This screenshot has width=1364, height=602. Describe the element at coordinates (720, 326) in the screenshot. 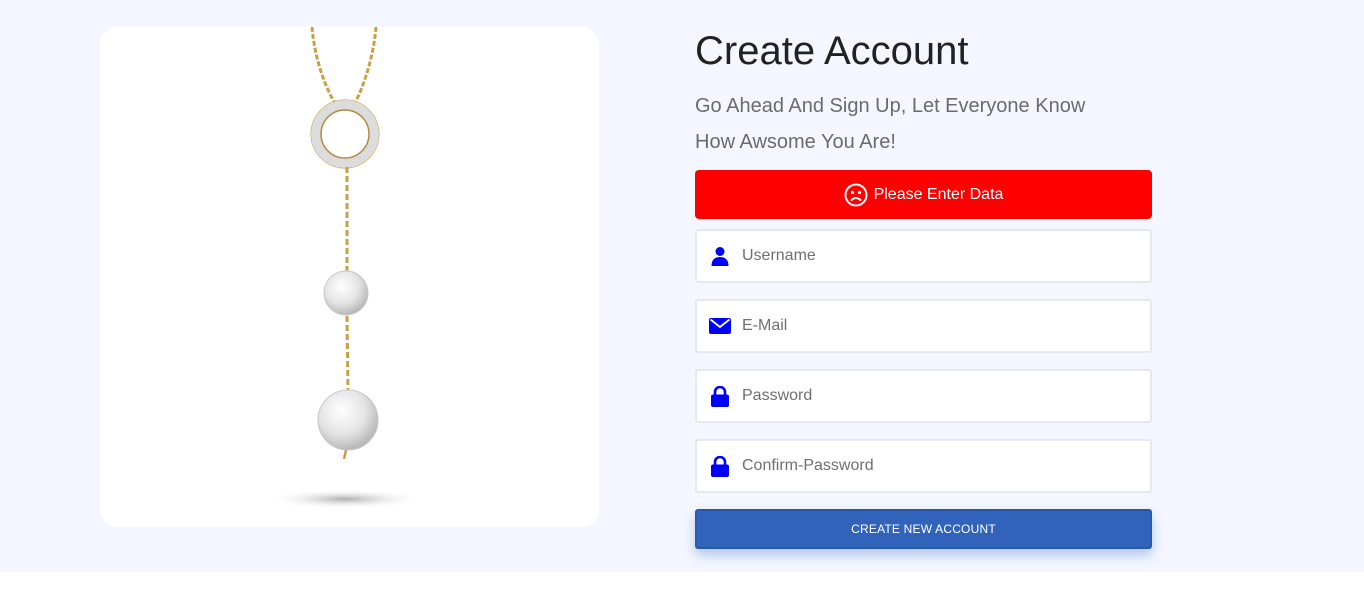

I see `envelope-icon` at that location.